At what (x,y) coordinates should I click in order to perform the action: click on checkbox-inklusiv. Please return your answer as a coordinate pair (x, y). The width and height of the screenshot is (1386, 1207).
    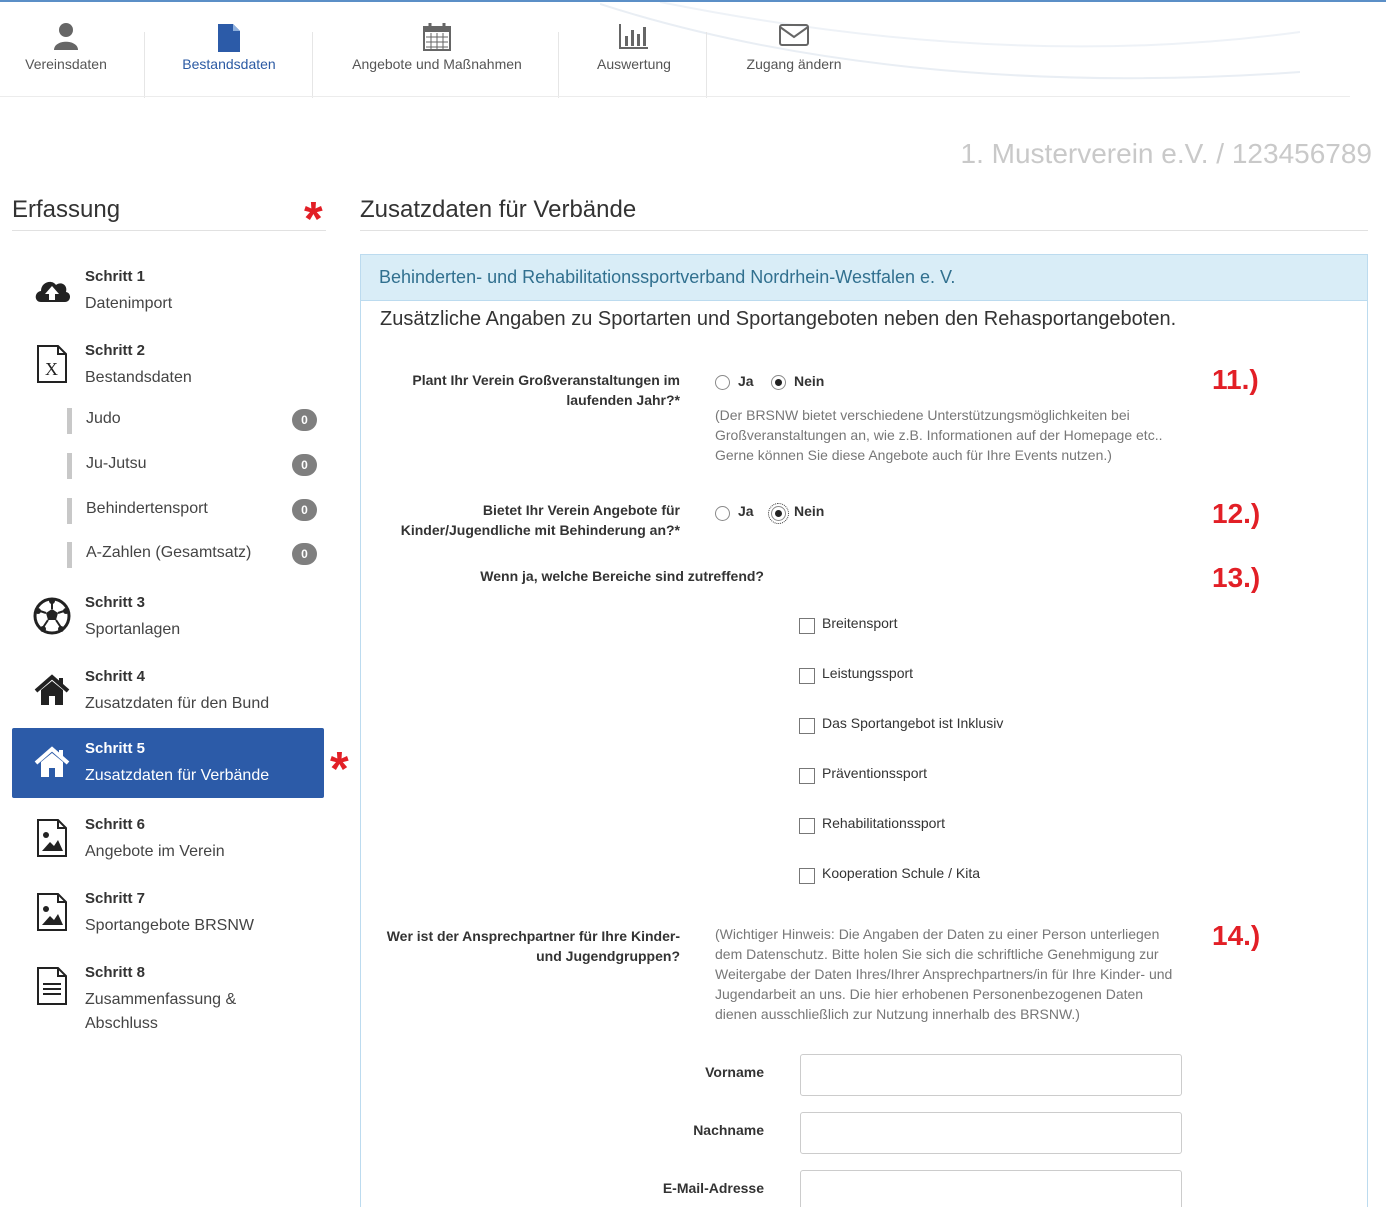
    Looking at the image, I should click on (807, 726).